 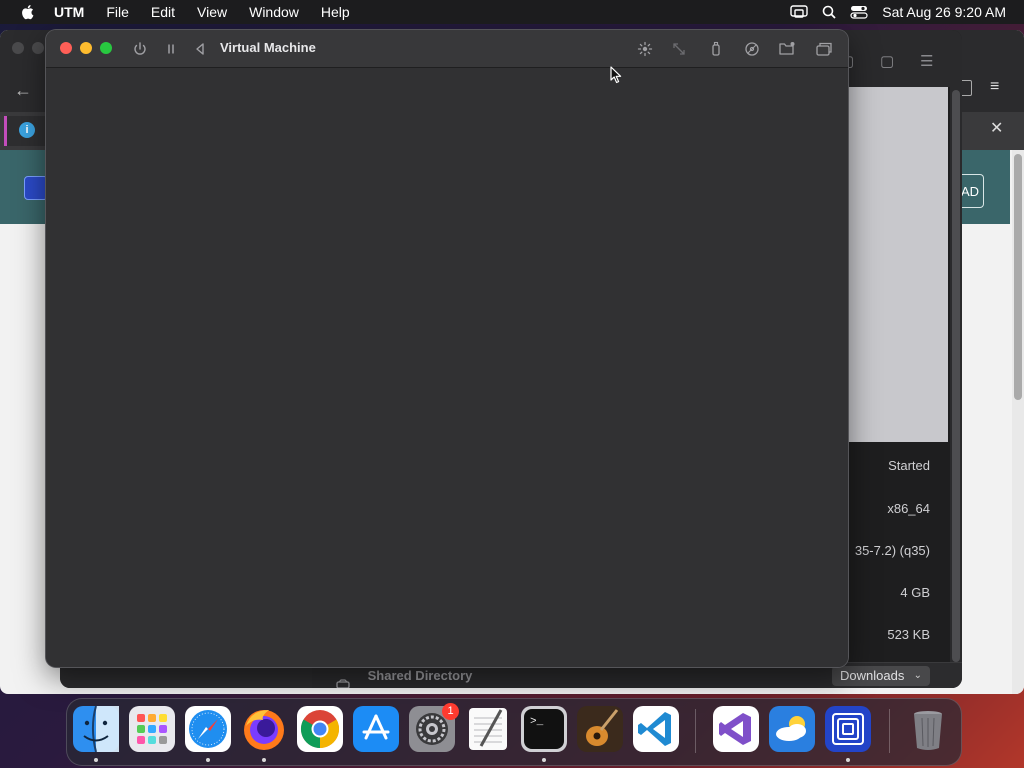 I want to click on dock-trash-icon, so click(x=928, y=729).